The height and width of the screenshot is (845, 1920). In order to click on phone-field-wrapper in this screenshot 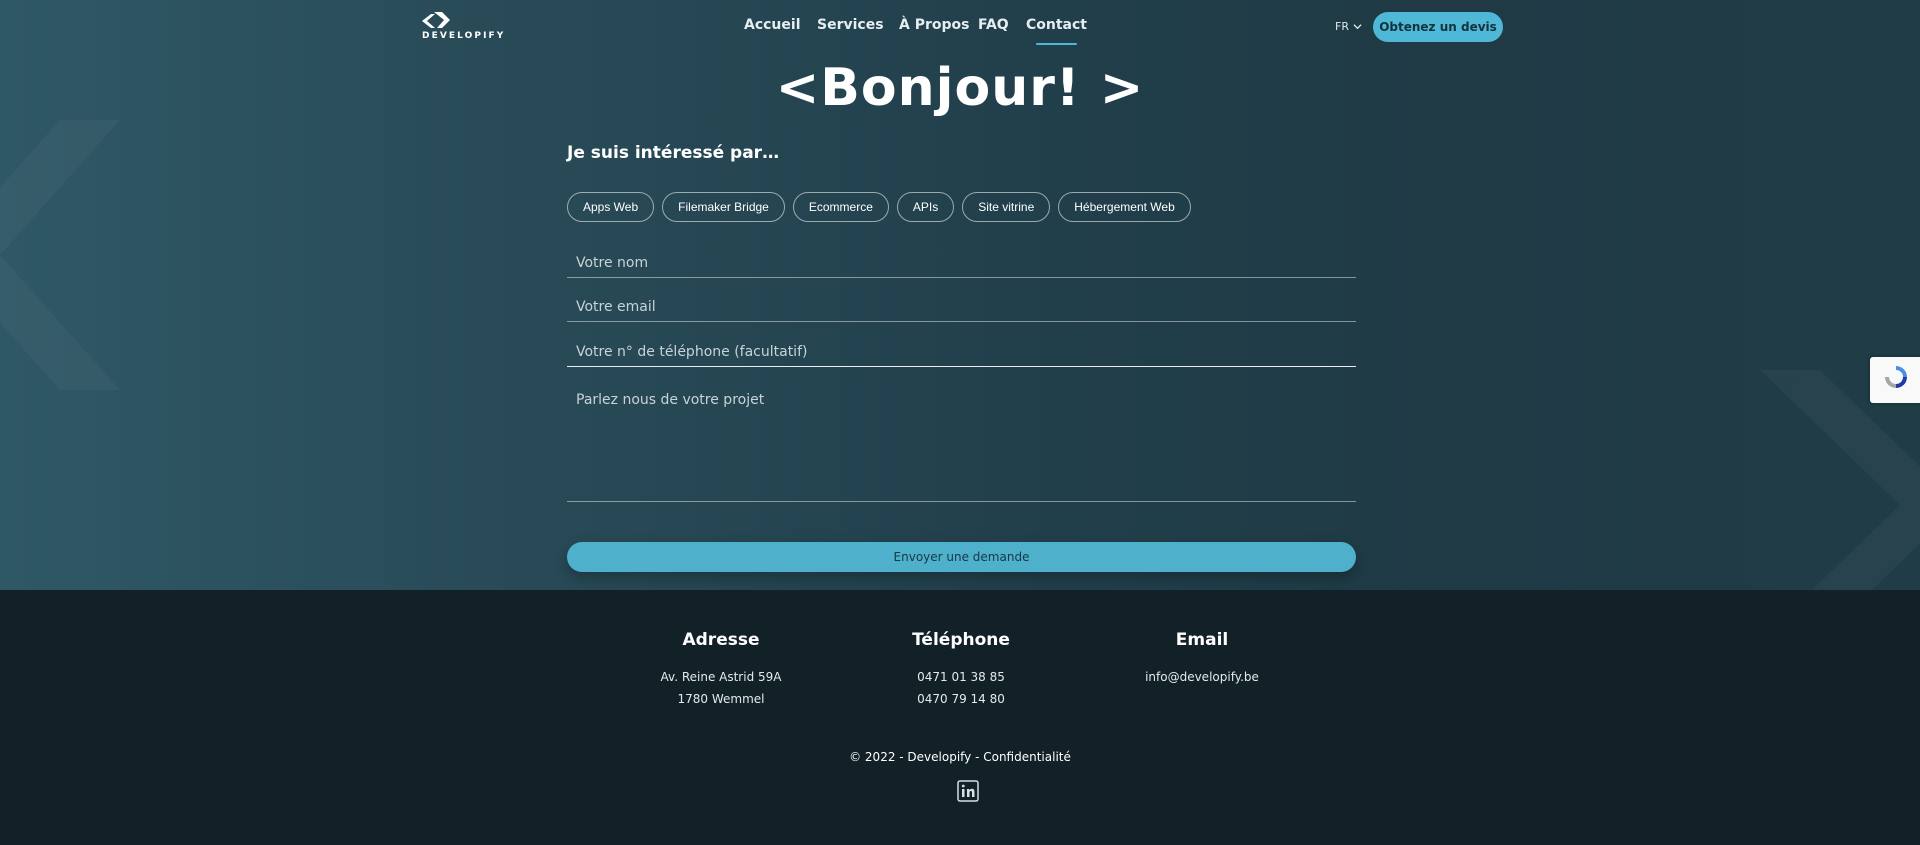, I will do `click(961, 352)`.